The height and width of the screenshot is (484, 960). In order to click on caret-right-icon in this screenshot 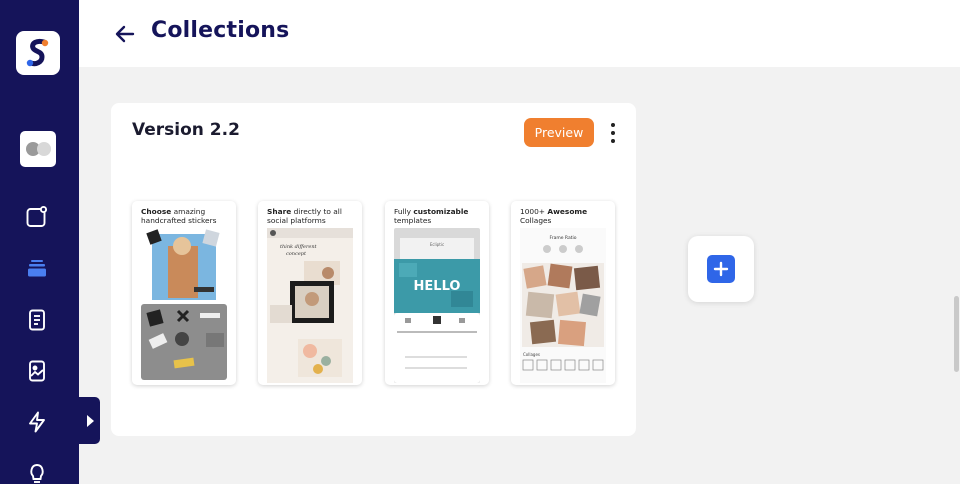, I will do `click(90, 420)`.